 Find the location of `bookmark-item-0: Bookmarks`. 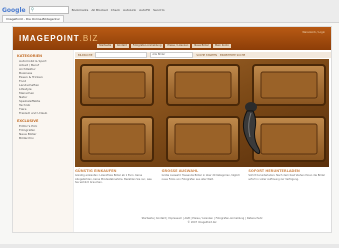

bookmark-item-0: Bookmarks is located at coordinates (80, 10).